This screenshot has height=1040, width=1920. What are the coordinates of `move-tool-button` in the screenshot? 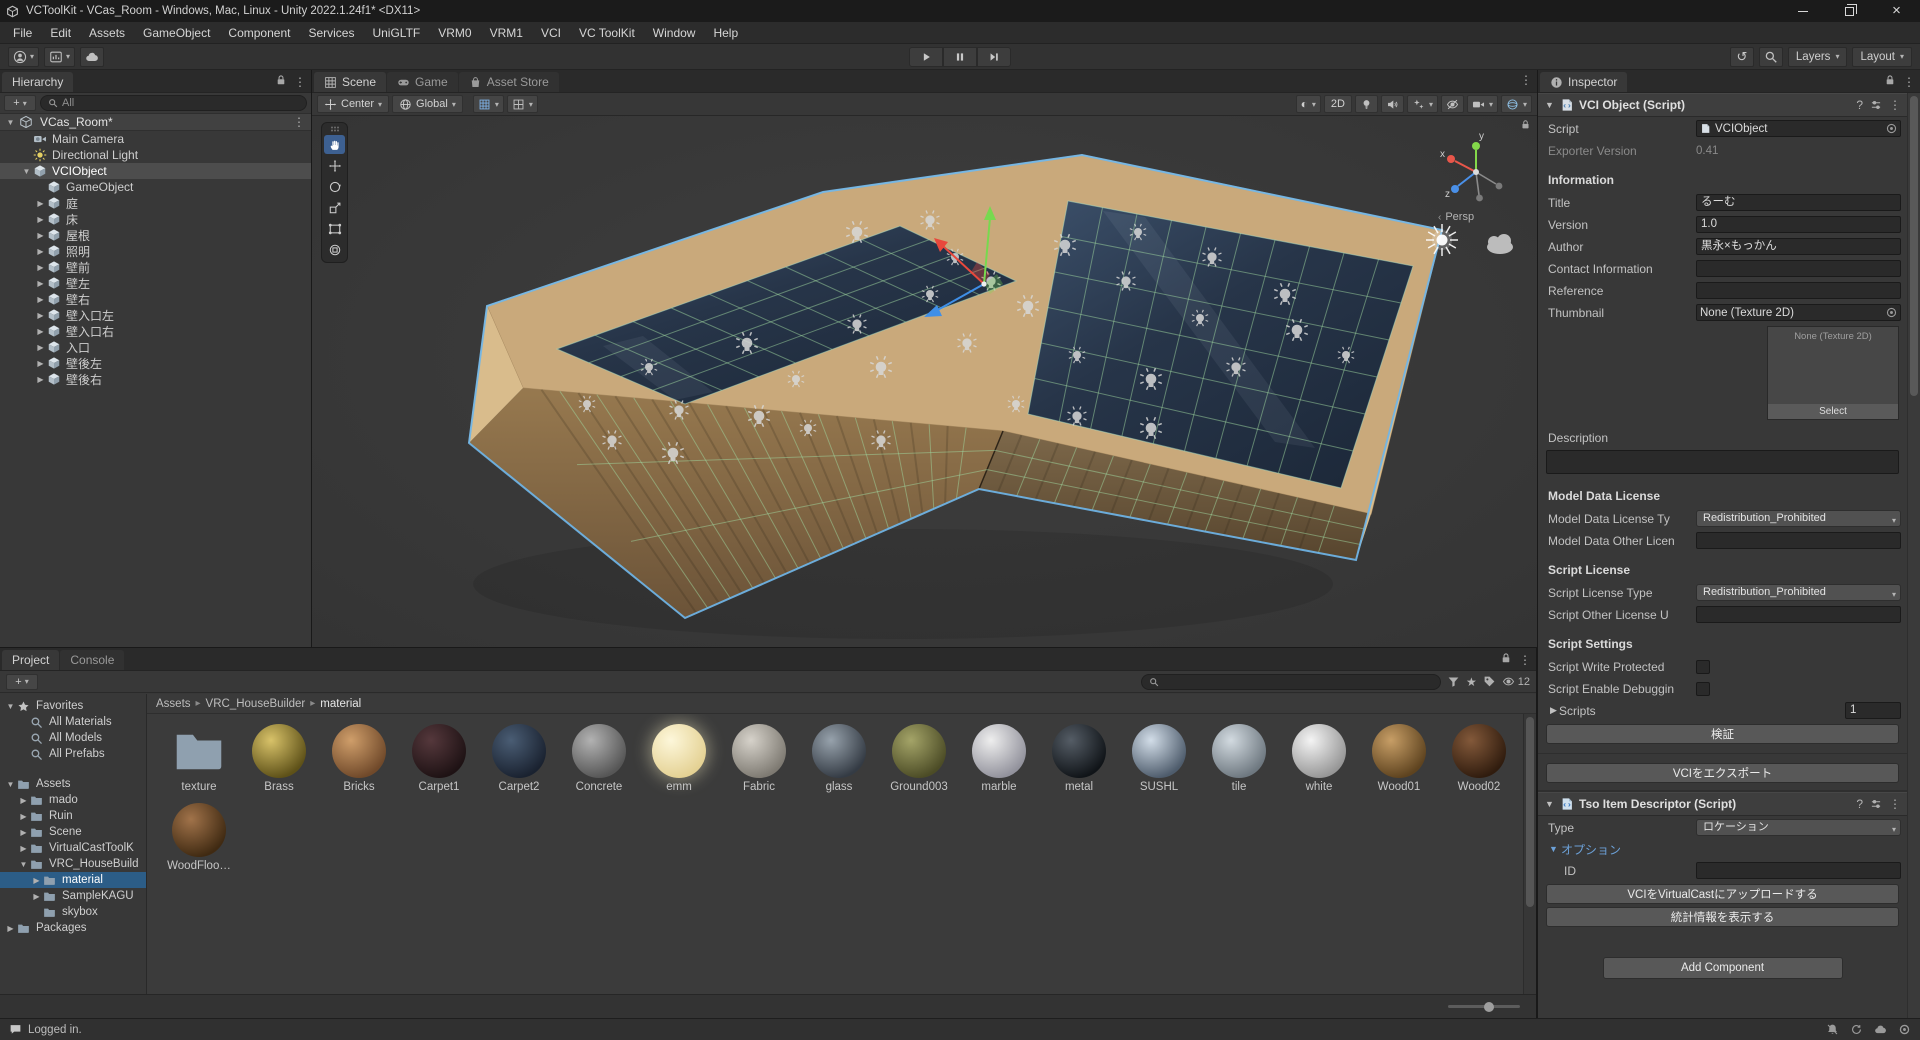 It's located at (334, 165).